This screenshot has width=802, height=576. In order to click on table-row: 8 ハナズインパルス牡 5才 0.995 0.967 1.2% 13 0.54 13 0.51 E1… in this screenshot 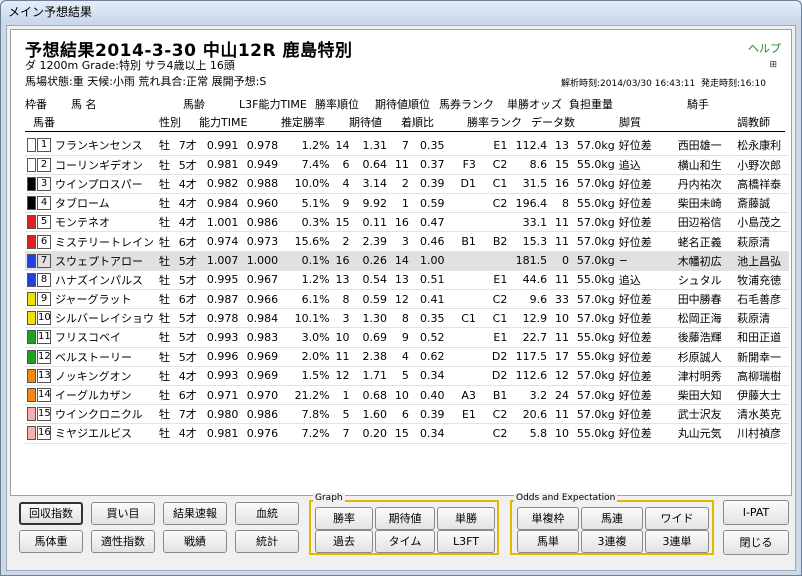, I will do `click(407, 280)`.